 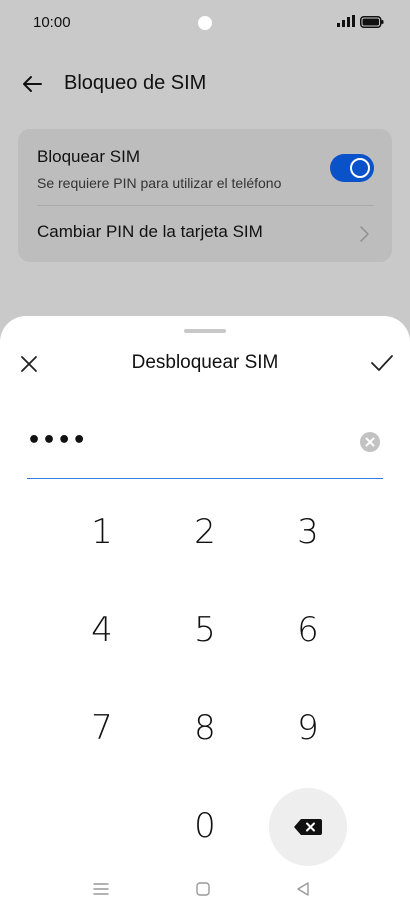 I want to click on home-icon, so click(x=203, y=889).